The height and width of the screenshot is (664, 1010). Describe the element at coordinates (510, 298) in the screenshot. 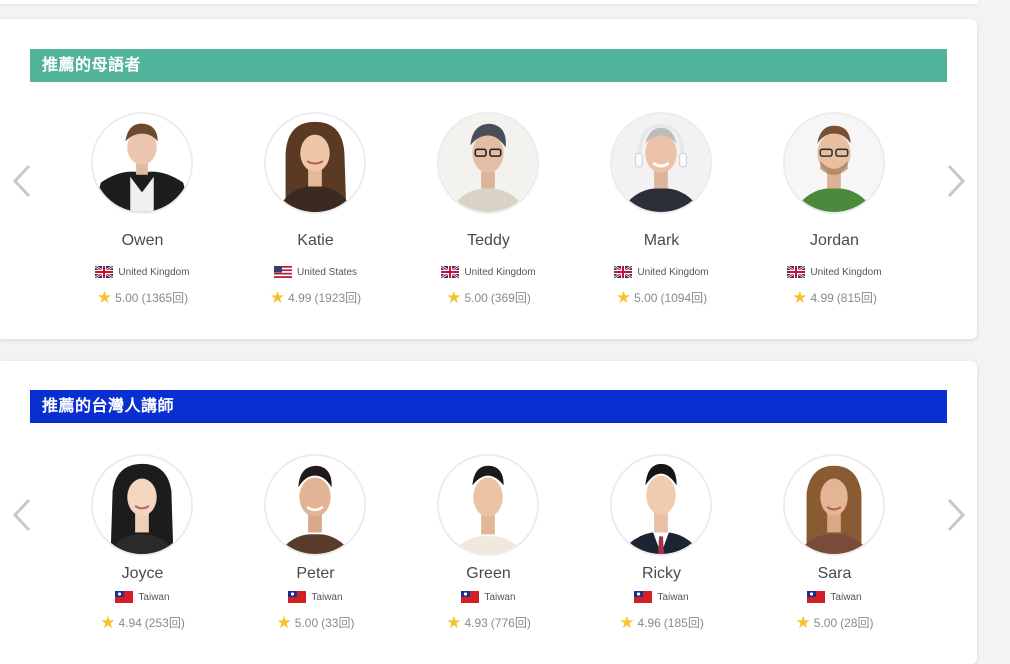

I see `lesson-count: (369回)` at that location.